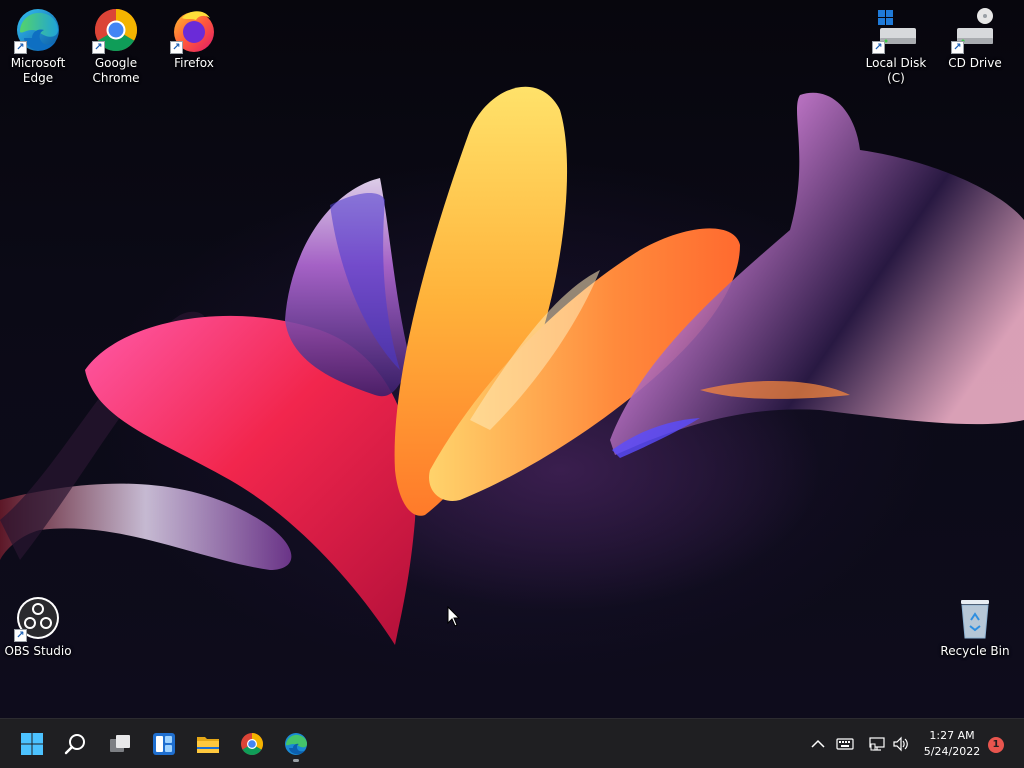 This screenshot has height=768, width=1024. What do you see at coordinates (38, 626) in the screenshot?
I see `desktop-icon-obs-studio: ↗ OBS Studio` at bounding box center [38, 626].